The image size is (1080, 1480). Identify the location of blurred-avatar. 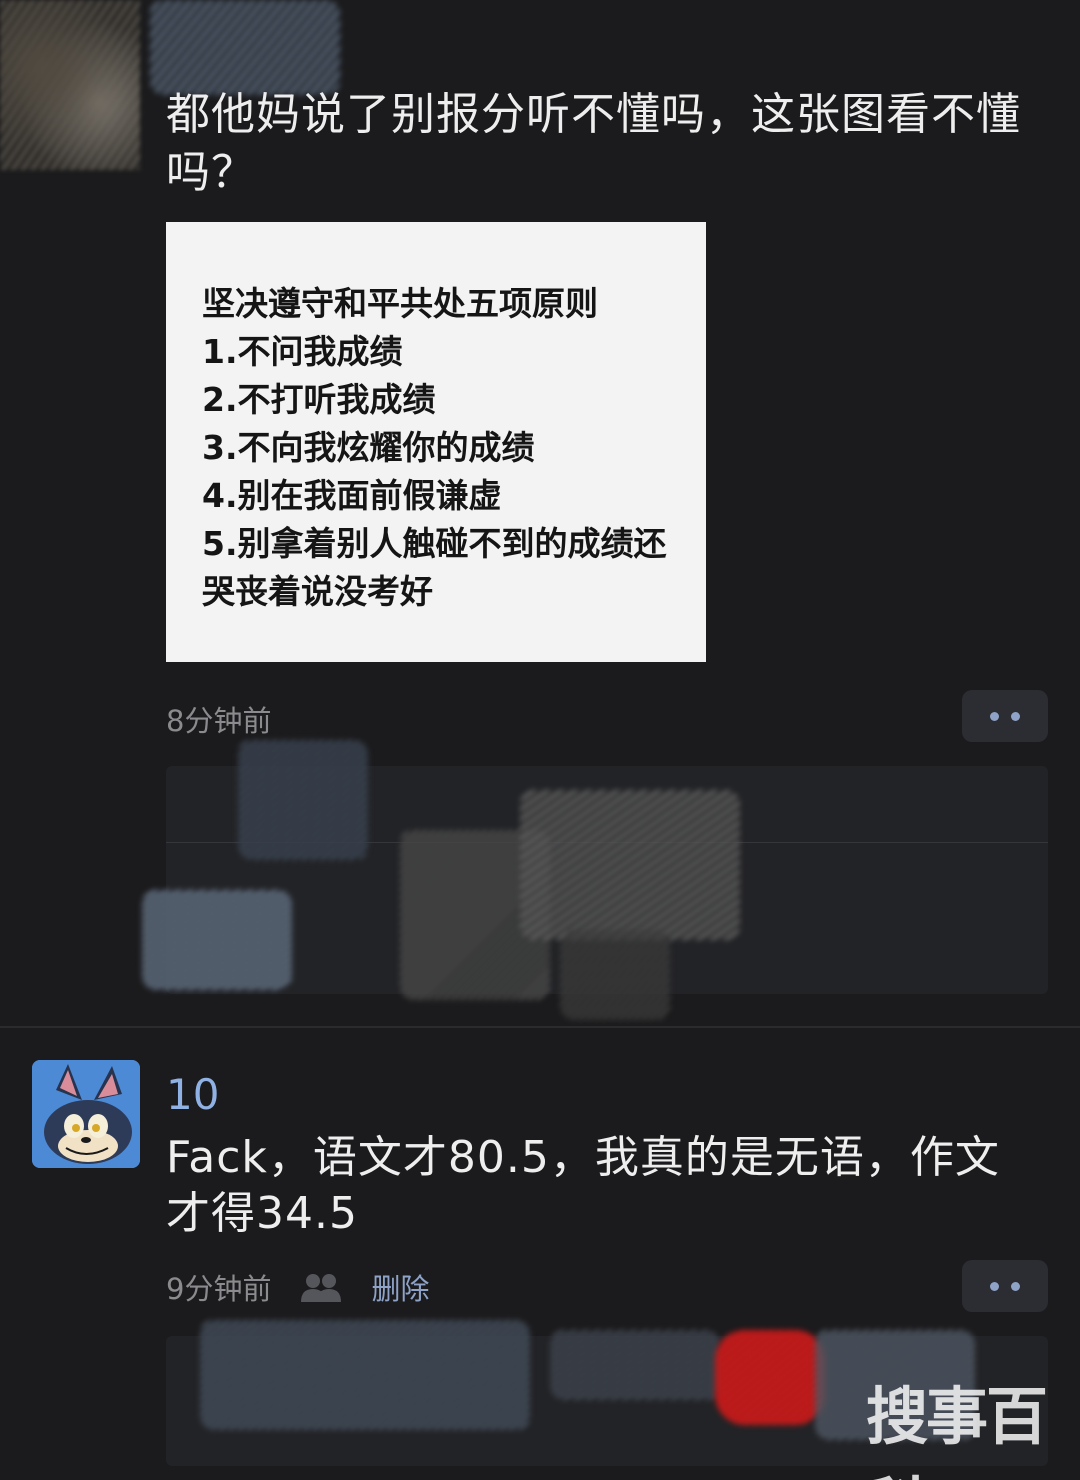
(70, 85).